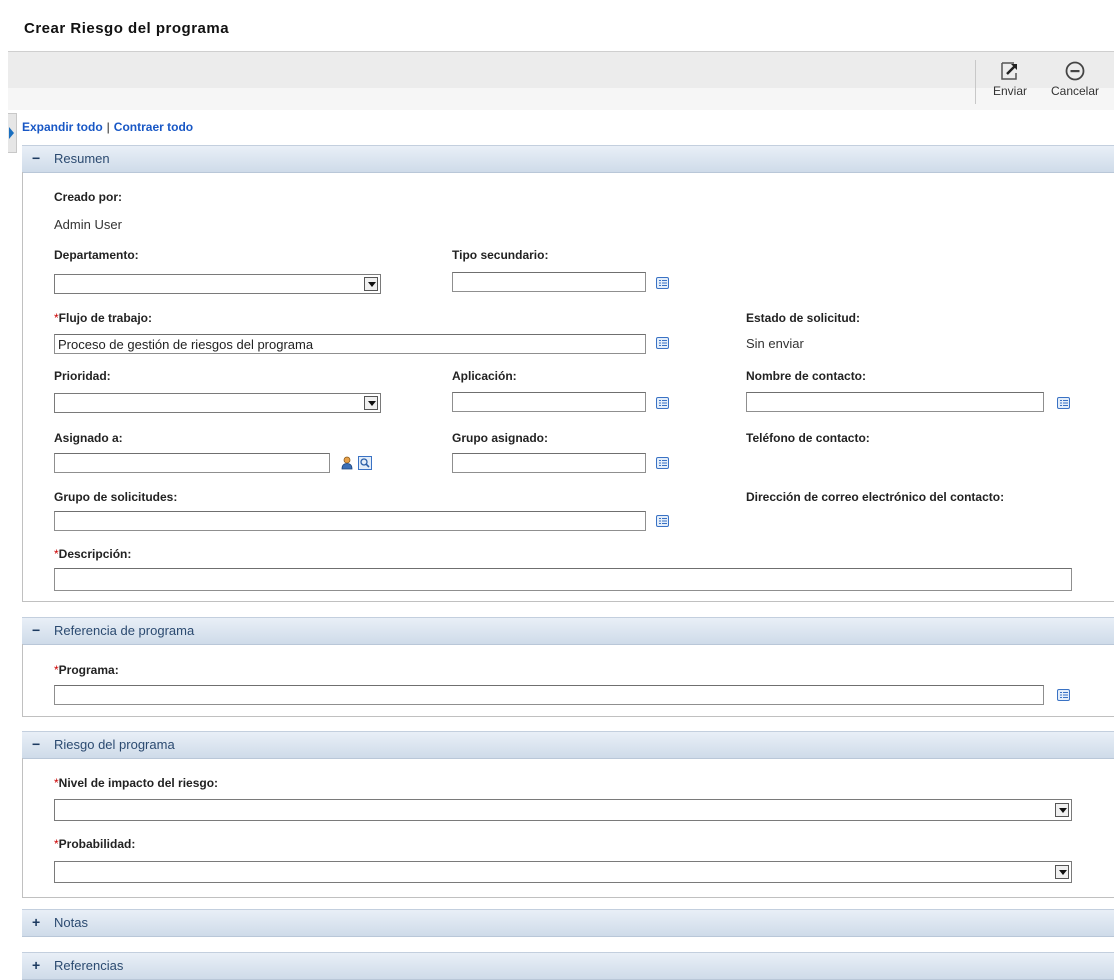  What do you see at coordinates (563, 810) in the screenshot?
I see `impact-level-select` at bounding box center [563, 810].